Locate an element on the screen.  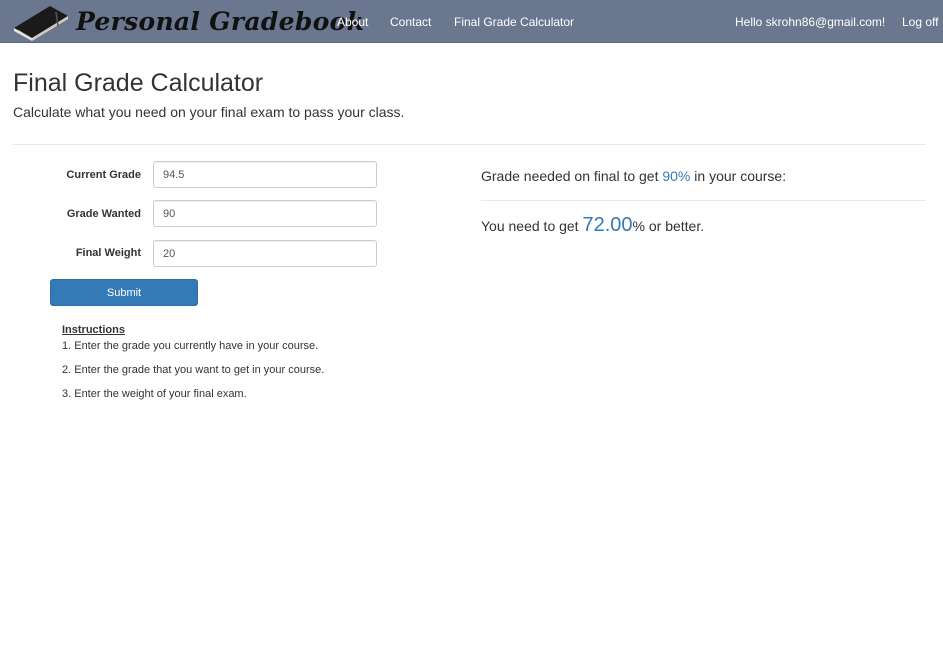
grade-wanted-input is located at coordinates (265, 213).